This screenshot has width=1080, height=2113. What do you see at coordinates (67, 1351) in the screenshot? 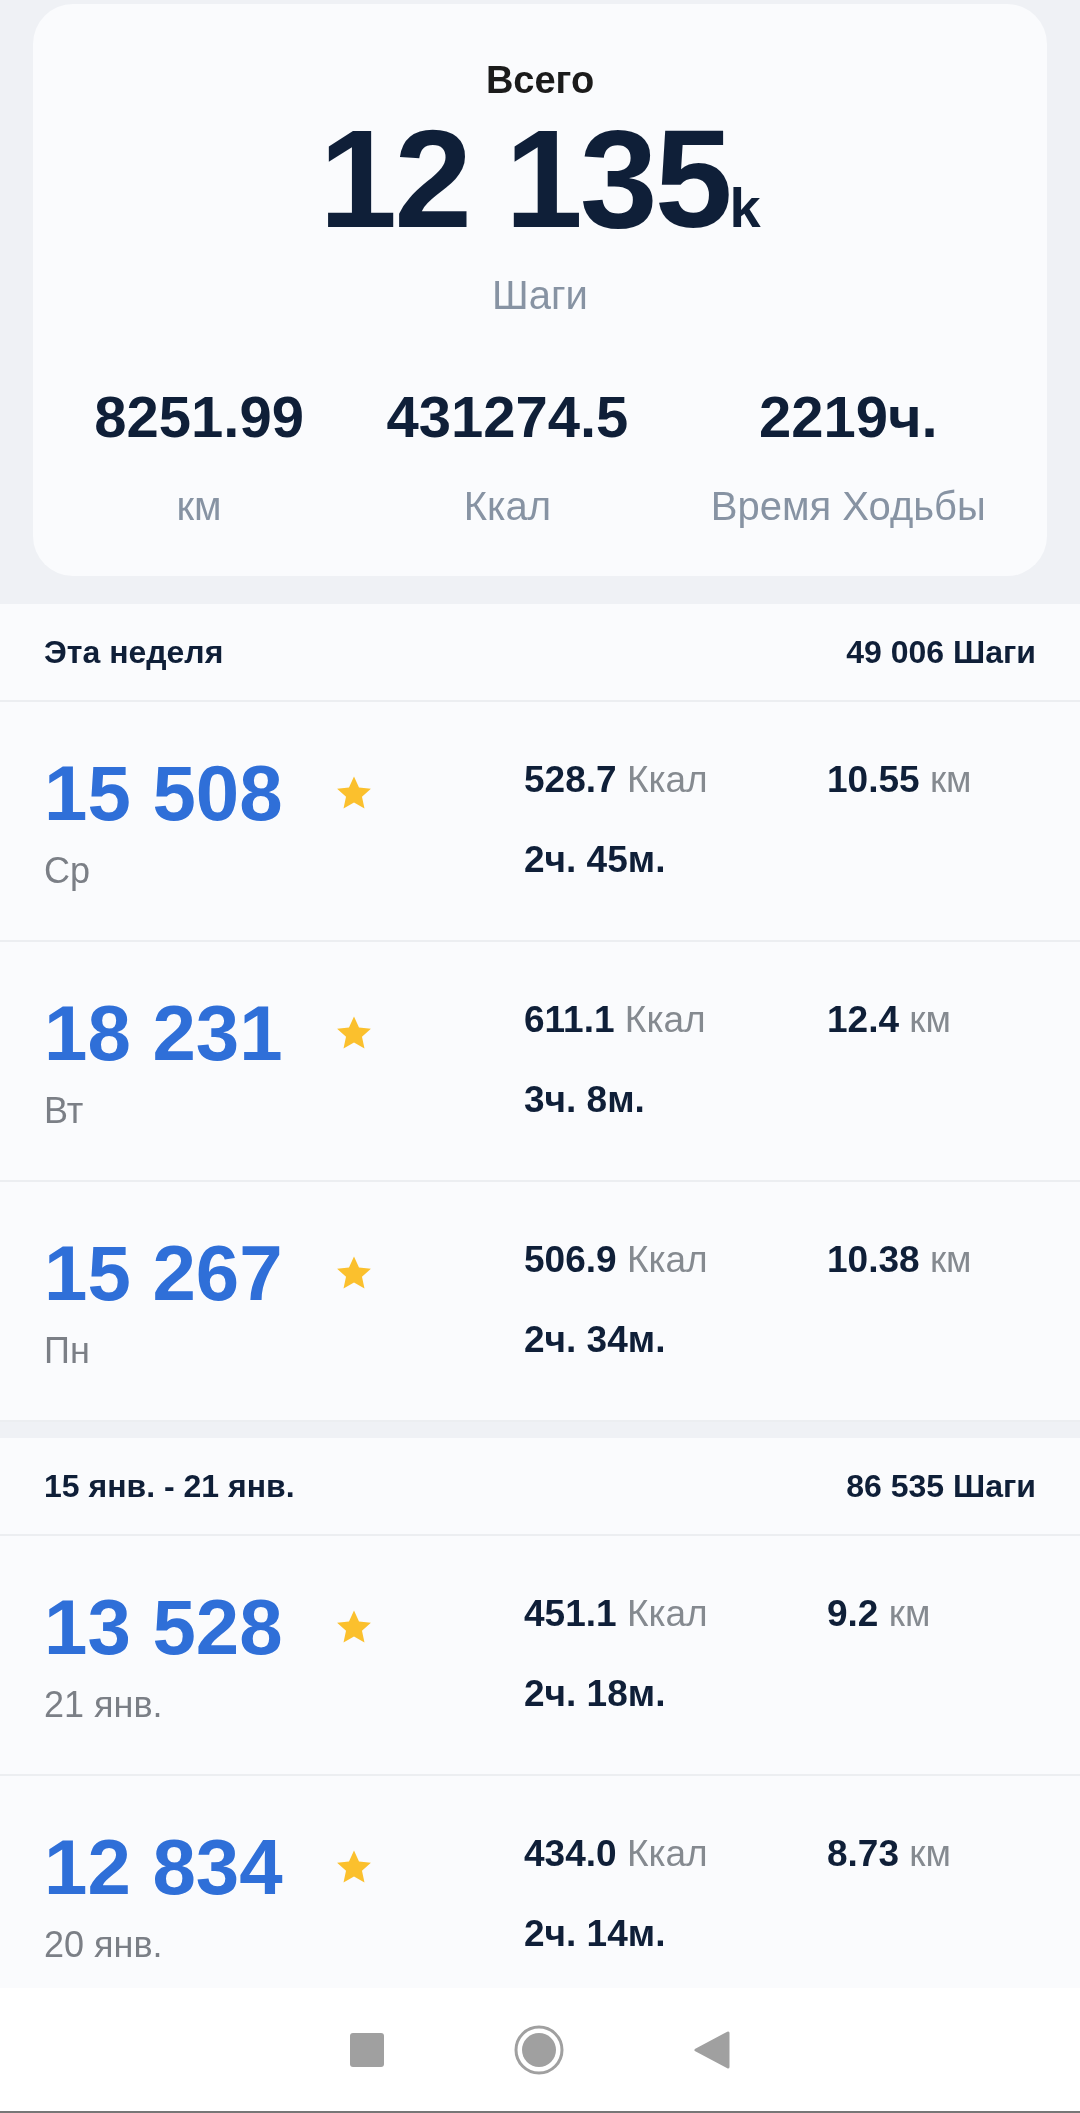
I see `day-label: Пн` at bounding box center [67, 1351].